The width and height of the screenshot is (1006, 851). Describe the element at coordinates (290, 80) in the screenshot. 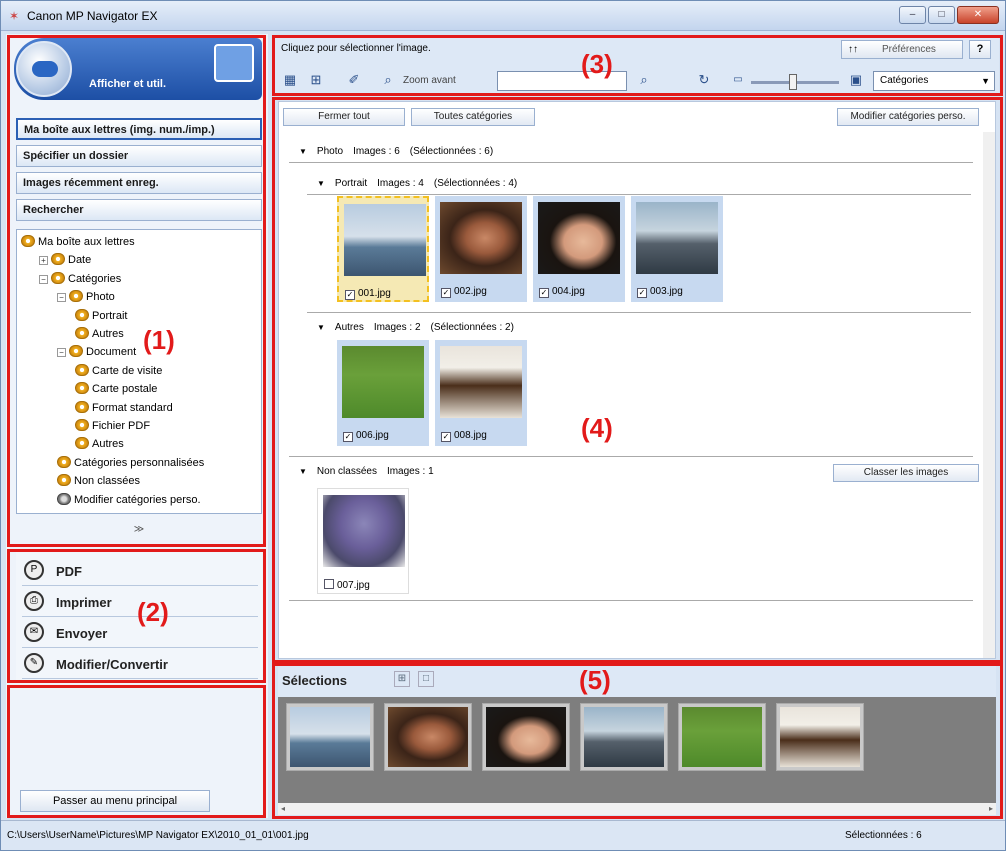

I see `thumbnail-grid-icon: ▦` at that location.